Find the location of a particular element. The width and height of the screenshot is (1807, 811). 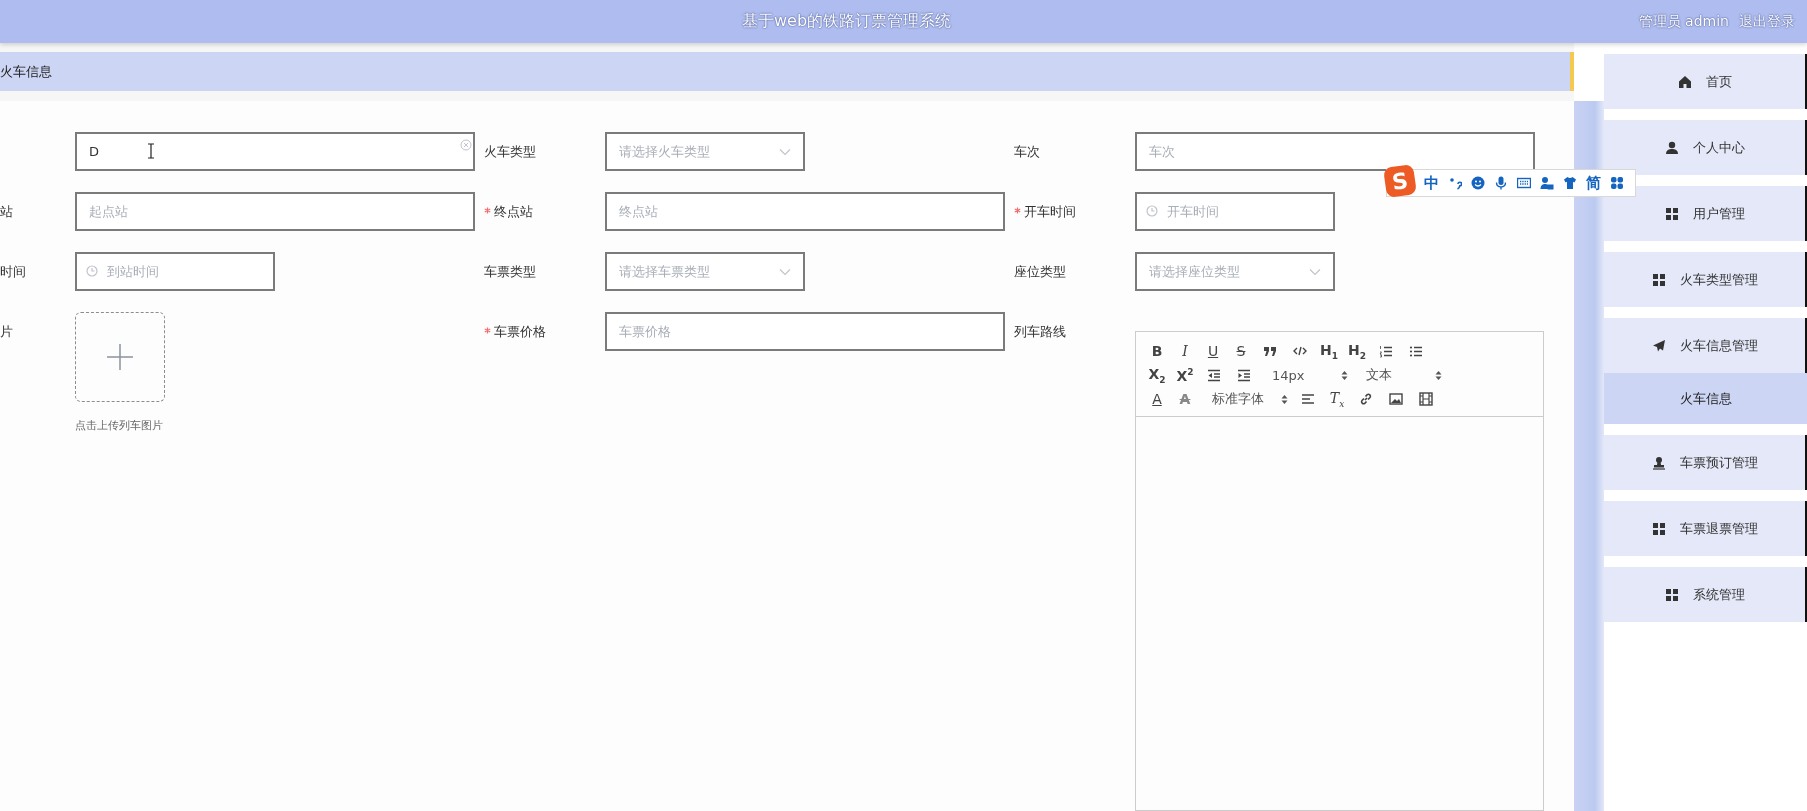

select-field: 请选择火车类型 is located at coordinates (705, 151).